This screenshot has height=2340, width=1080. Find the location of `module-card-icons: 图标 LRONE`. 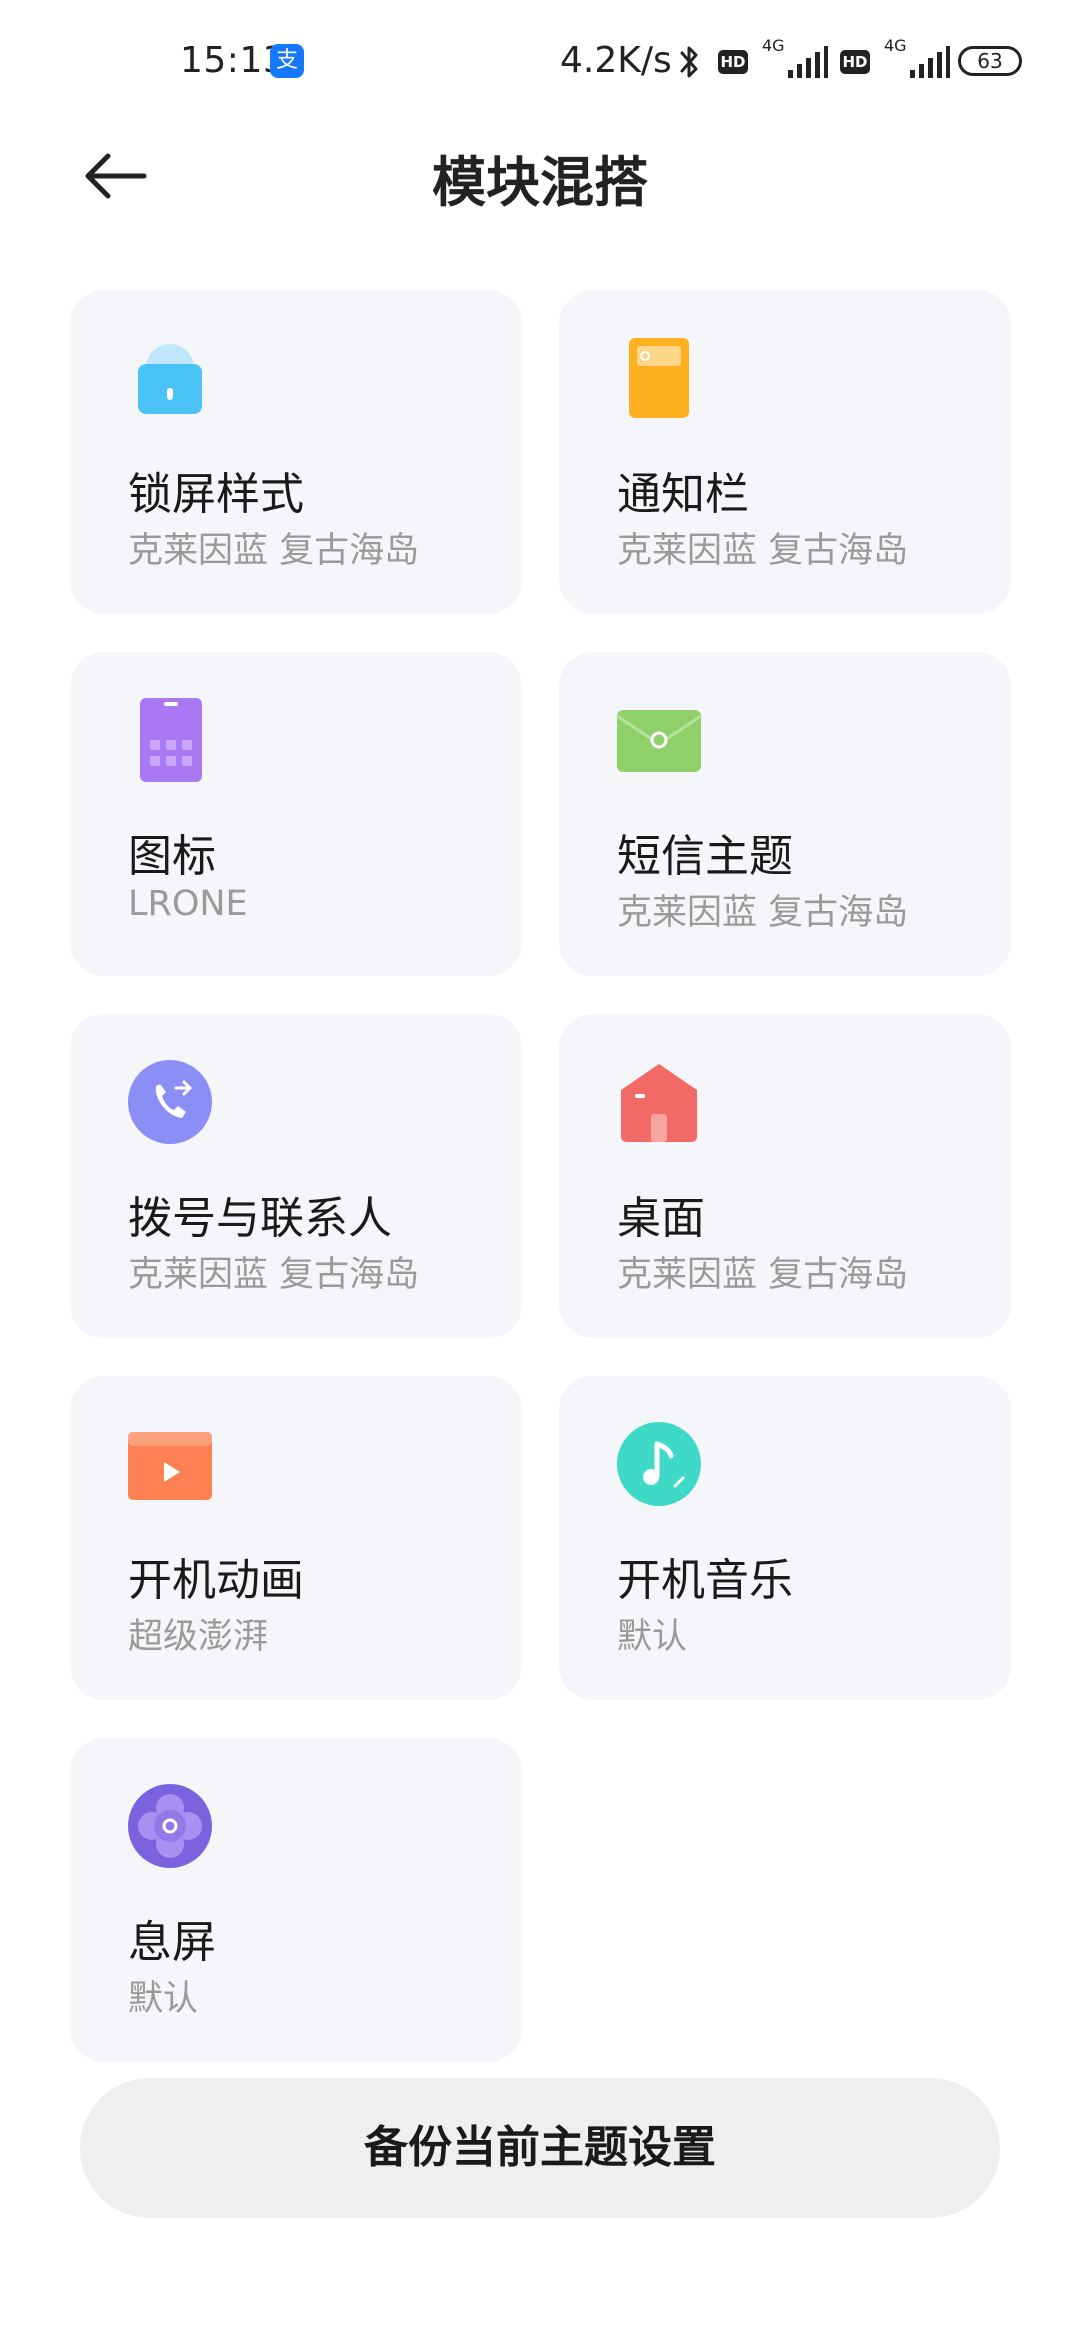

module-card-icons: 图标 LRONE is located at coordinates (296, 814).